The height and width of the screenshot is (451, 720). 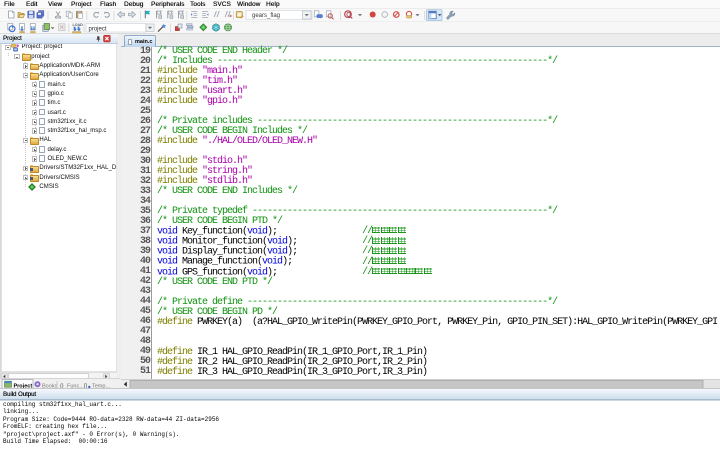 I want to click on svg-text: LOAD, so click(x=78, y=25).